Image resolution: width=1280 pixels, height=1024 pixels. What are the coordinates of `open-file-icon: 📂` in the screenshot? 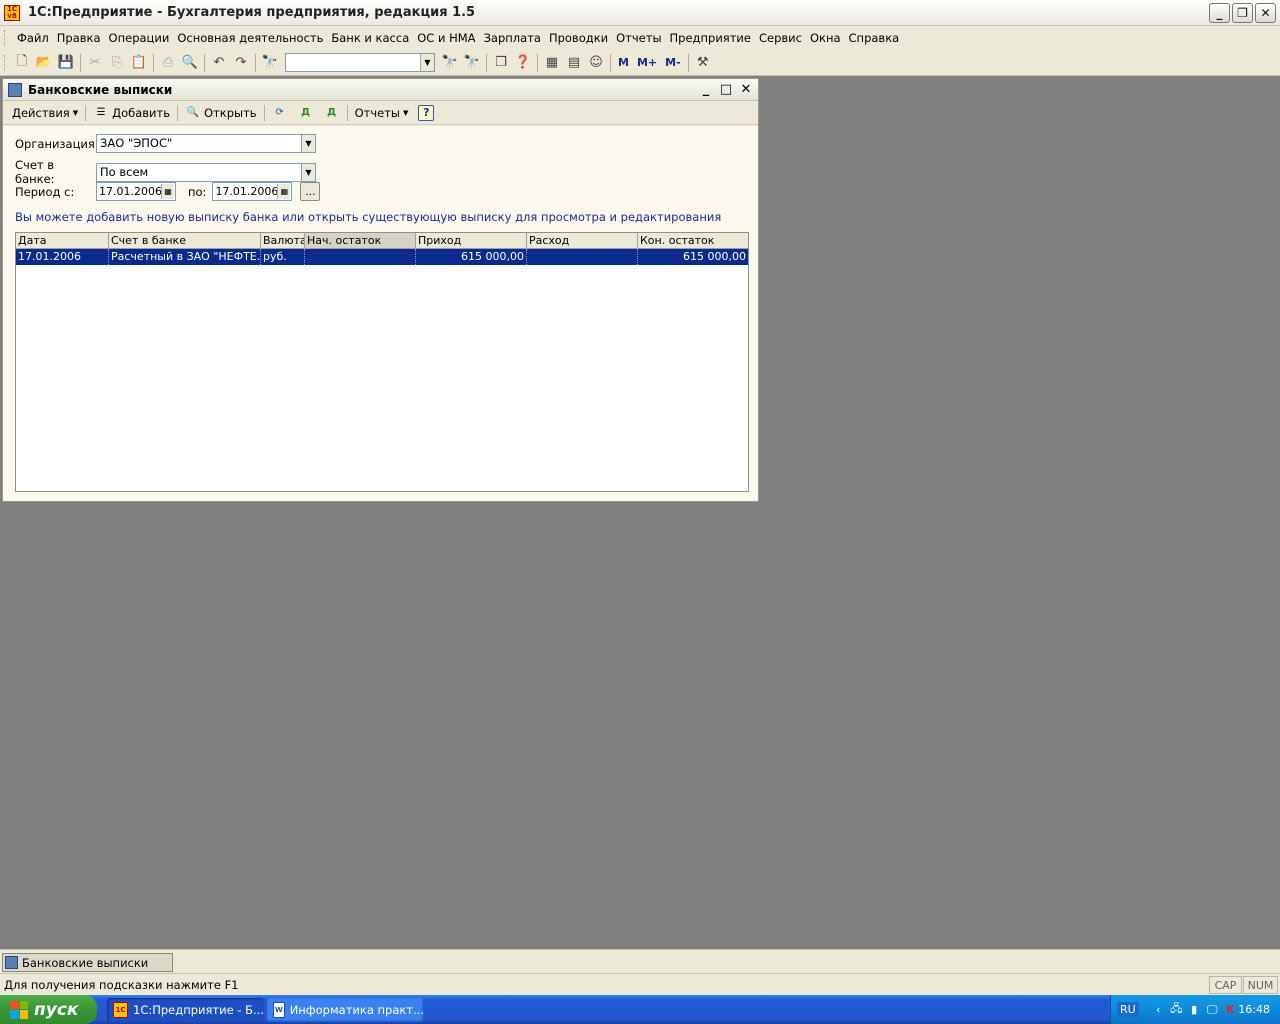 It's located at (44, 63).